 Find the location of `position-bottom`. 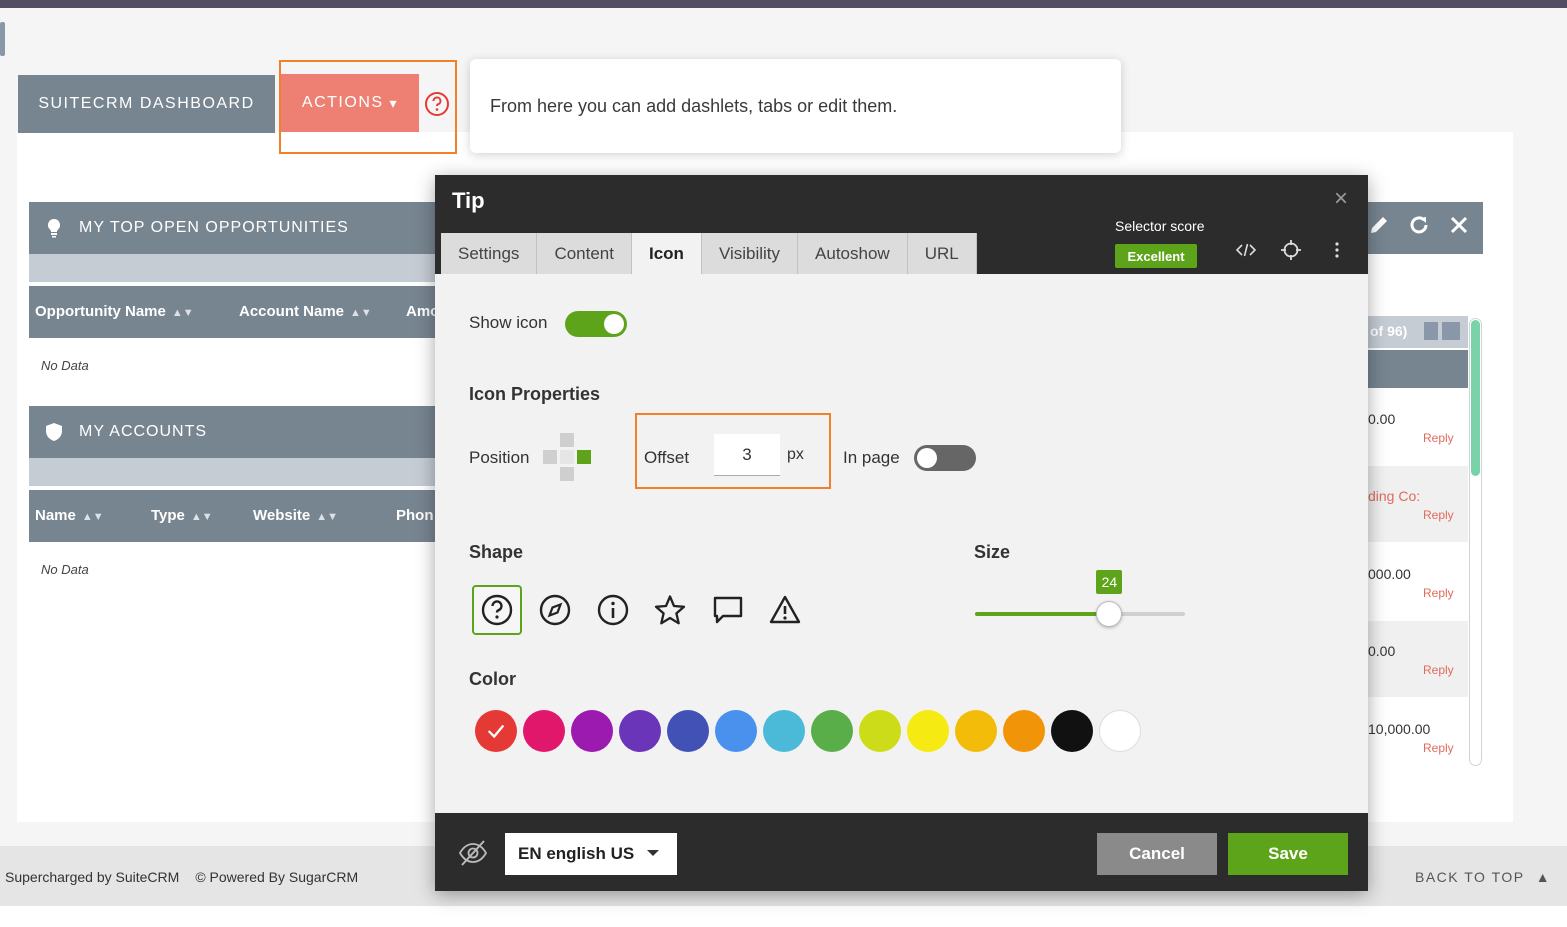

position-bottom is located at coordinates (567, 474).